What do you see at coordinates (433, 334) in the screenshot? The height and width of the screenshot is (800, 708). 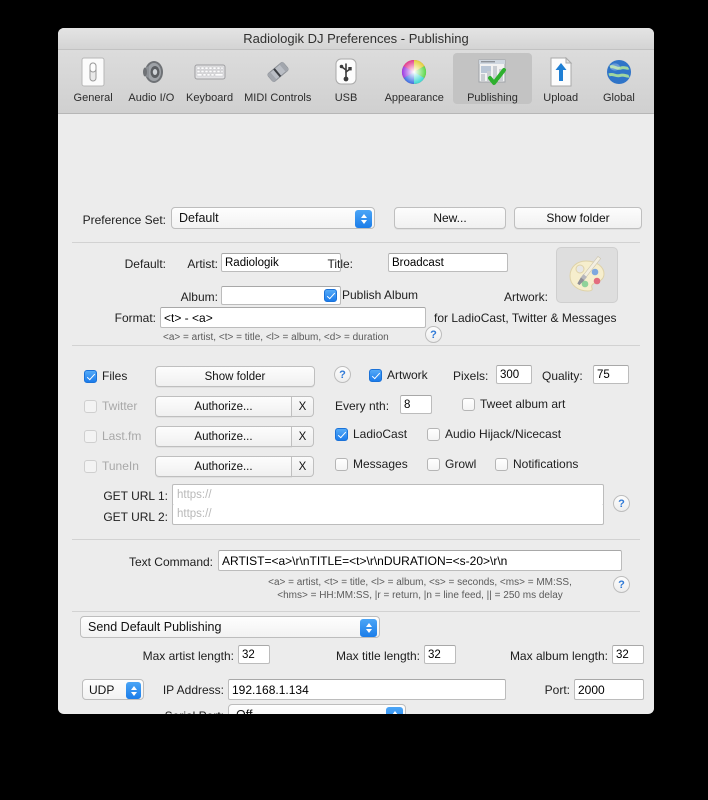 I see `format-help-button: ?` at bounding box center [433, 334].